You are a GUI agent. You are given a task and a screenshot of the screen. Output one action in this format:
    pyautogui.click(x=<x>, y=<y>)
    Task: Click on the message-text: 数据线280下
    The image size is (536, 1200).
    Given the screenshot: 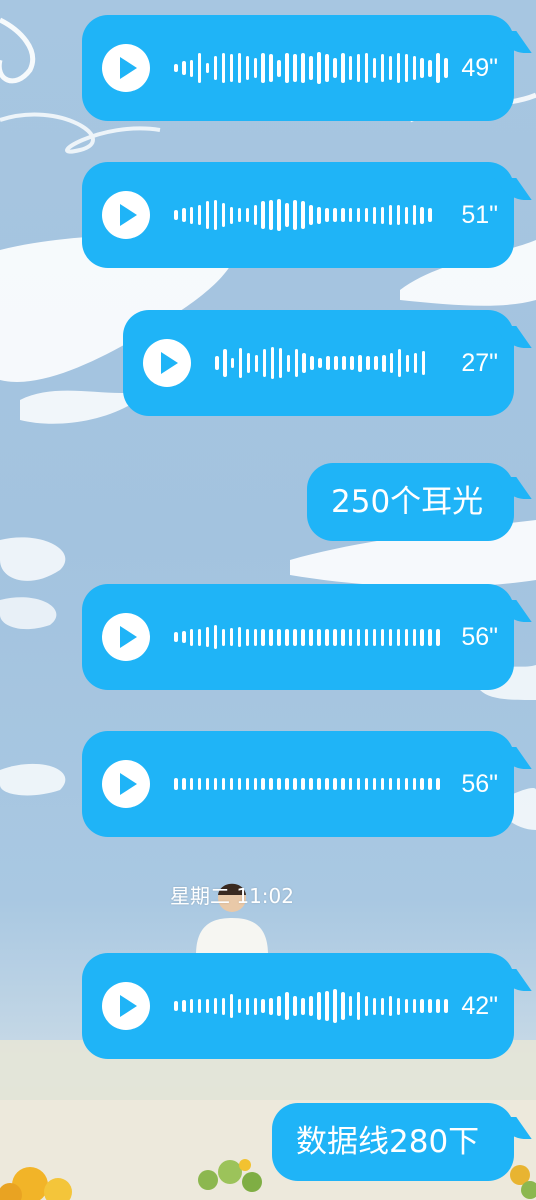 What is the action you would take?
    pyautogui.click(x=388, y=1142)
    